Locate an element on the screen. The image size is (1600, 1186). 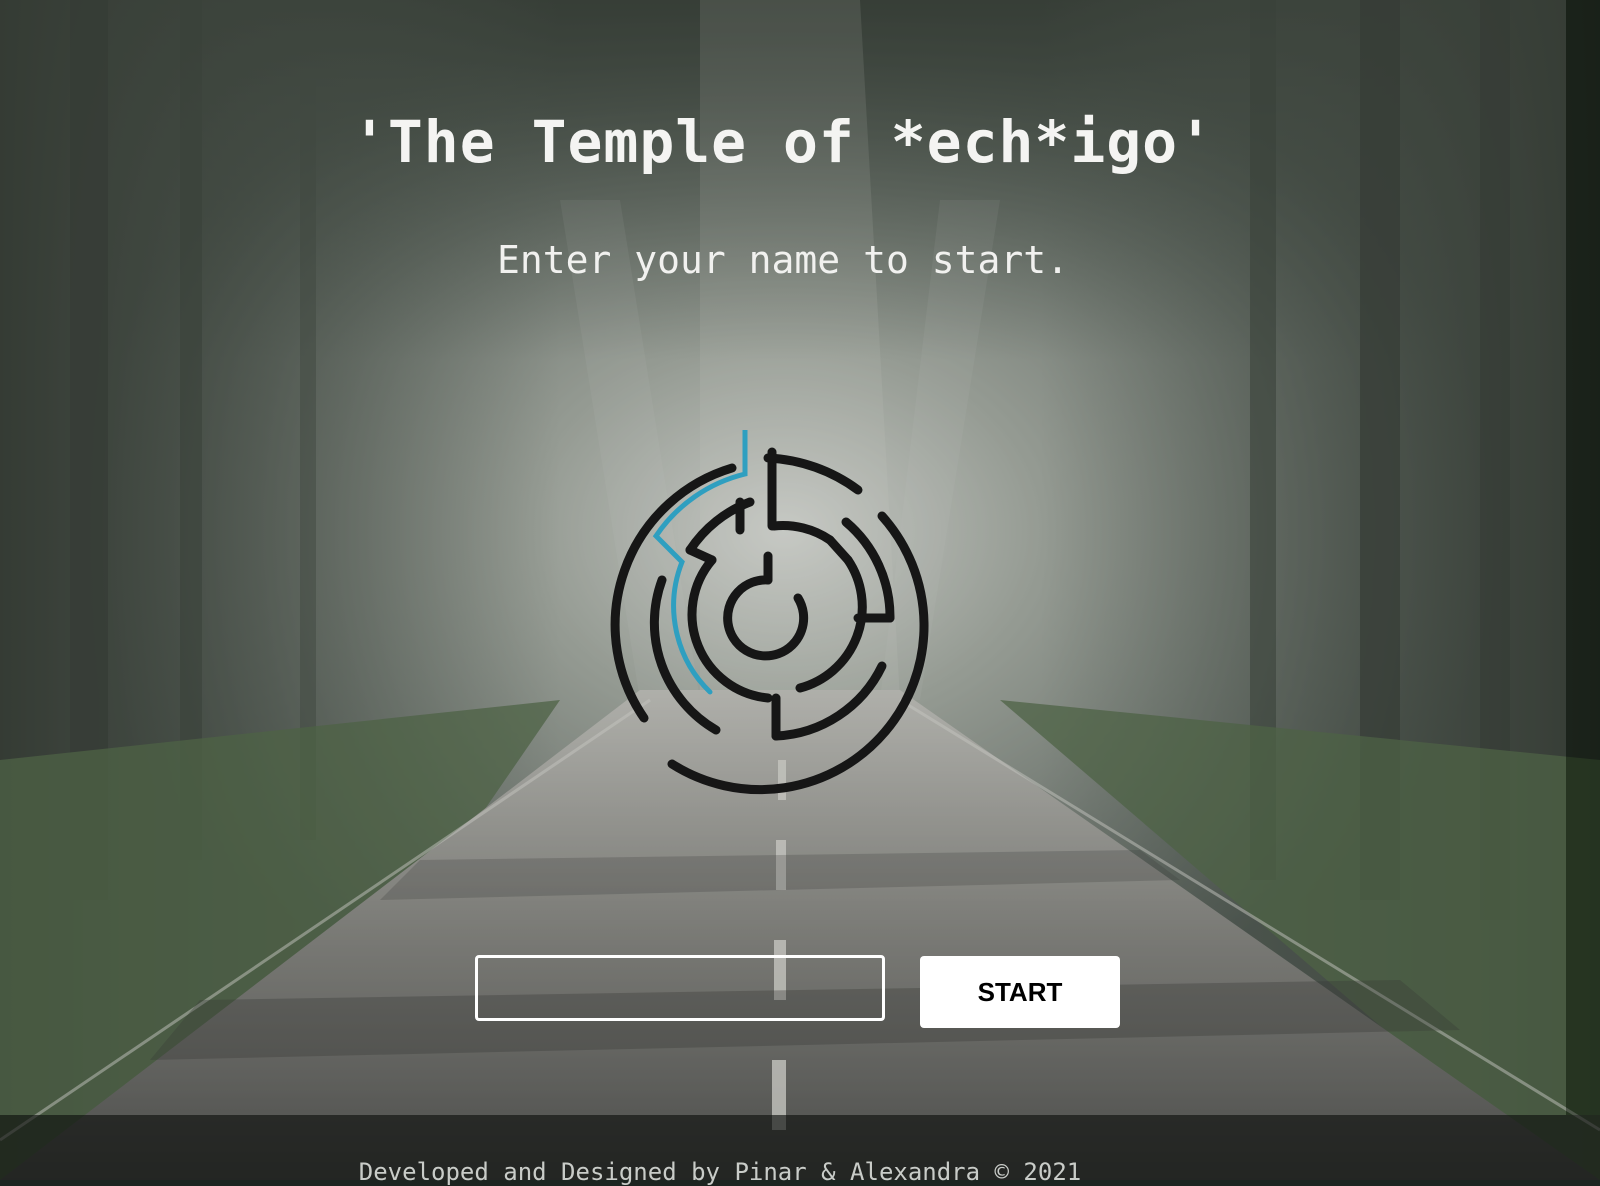
name-input is located at coordinates (680, 988).